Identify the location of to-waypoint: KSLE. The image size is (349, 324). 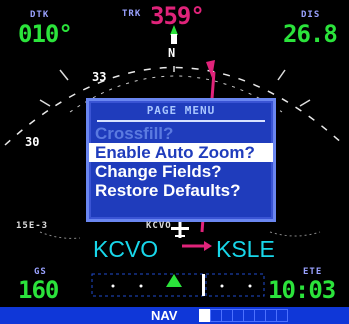
(245, 249).